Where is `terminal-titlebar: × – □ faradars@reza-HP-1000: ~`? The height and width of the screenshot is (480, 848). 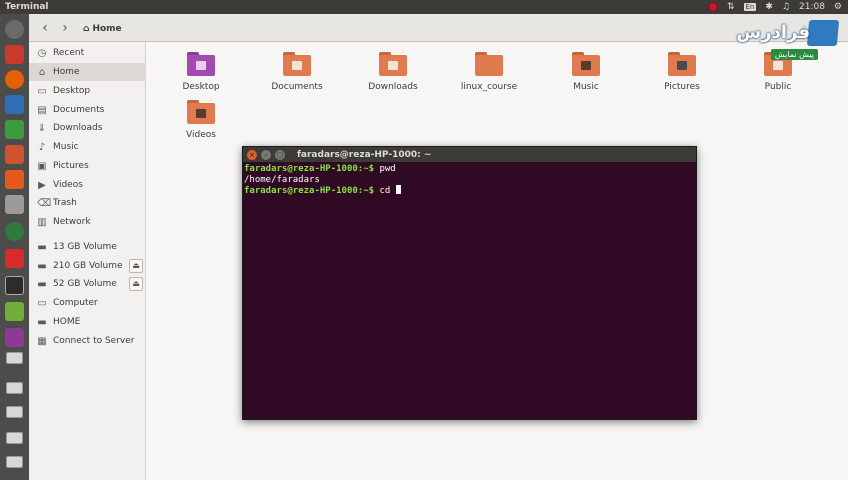
terminal-titlebar: × – □ faradars@reza-HP-1000: ~ is located at coordinates (469, 154).